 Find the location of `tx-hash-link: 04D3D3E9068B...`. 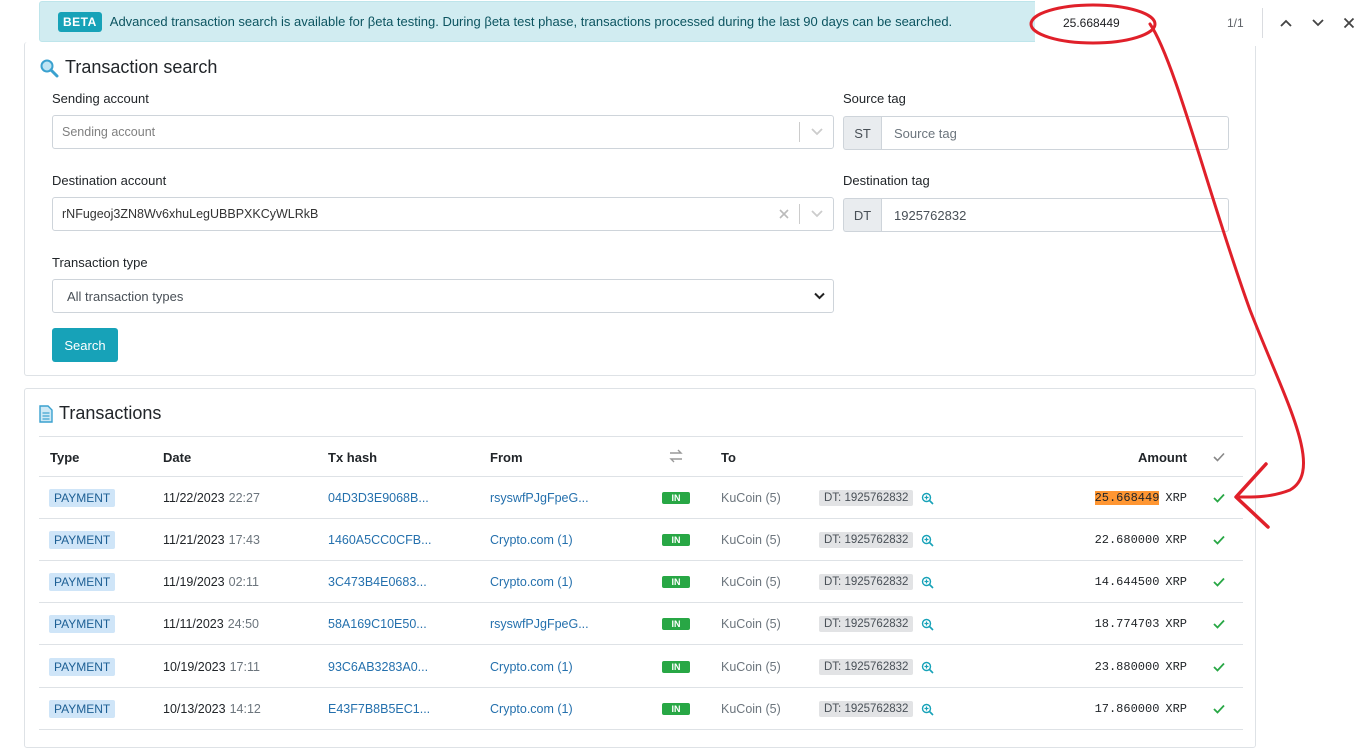

tx-hash-link: 04D3D3E9068B... is located at coordinates (378, 498).